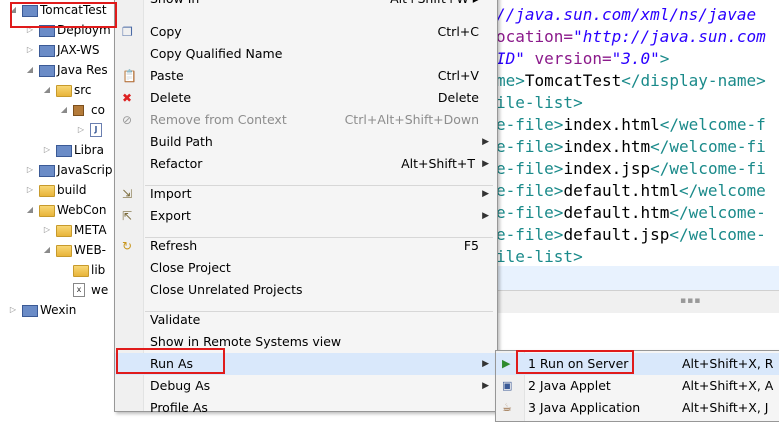 This screenshot has width=779, height=422. I want to click on javascript-icon, so click(47, 171).